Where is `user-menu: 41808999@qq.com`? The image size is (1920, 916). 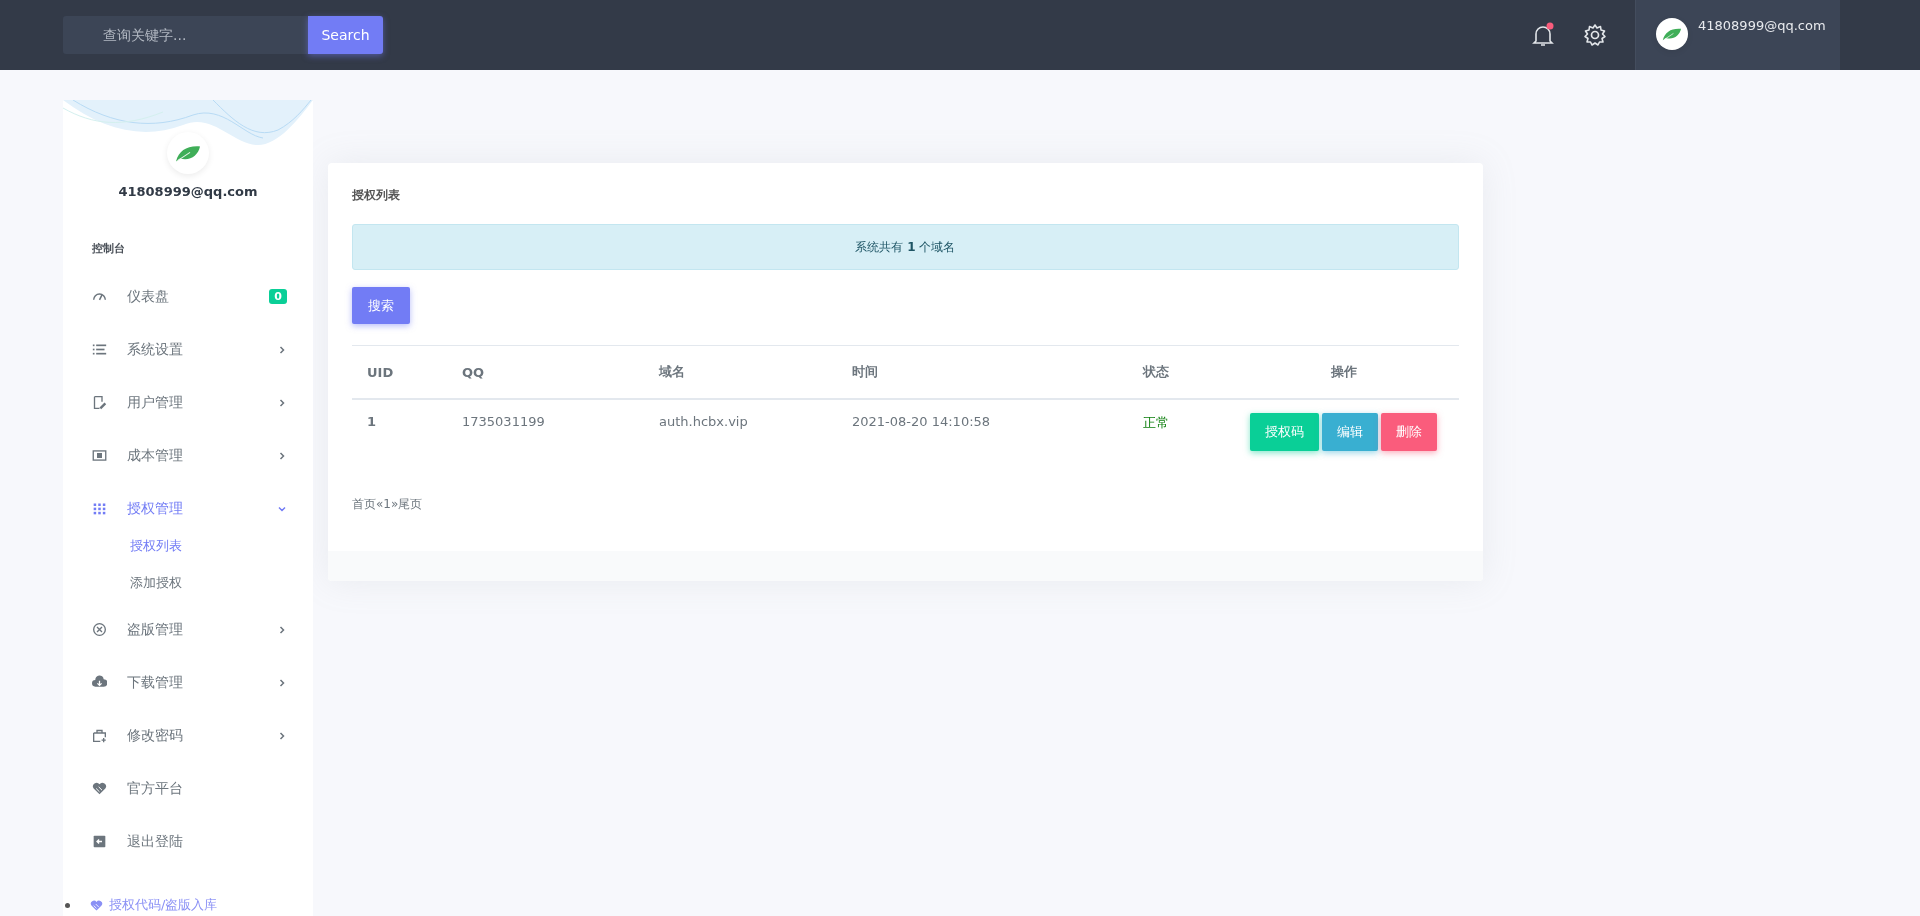
user-menu: 41808999@qq.com is located at coordinates (1737, 35).